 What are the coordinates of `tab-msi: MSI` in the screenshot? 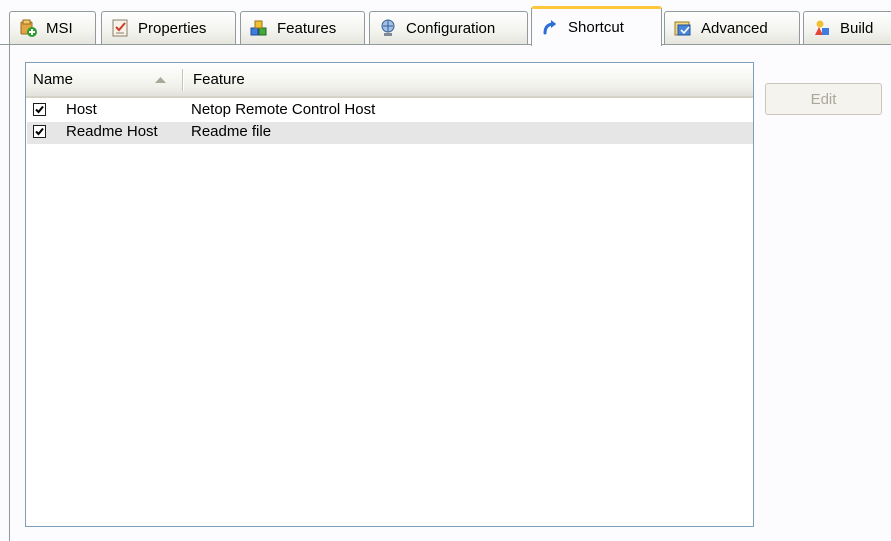 It's located at (52, 27).